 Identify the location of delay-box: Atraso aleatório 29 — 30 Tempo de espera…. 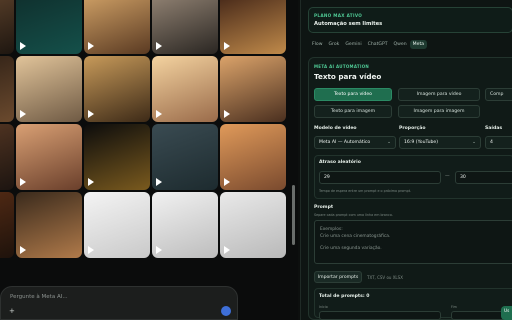
(413, 177).